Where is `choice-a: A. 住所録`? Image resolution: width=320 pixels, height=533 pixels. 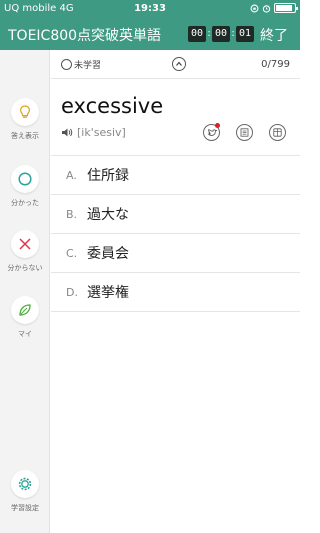
choice-a: A. 住所録 is located at coordinates (175, 175).